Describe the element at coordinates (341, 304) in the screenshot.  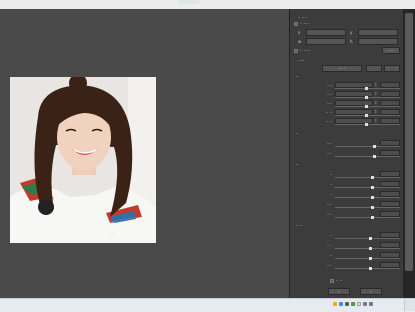
I see `network-icon` at that location.